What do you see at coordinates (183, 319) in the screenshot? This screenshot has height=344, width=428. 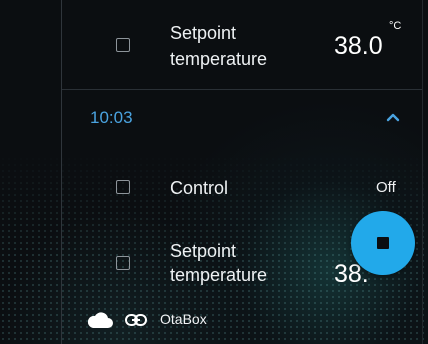 I see `device-name: OtaBox` at bounding box center [183, 319].